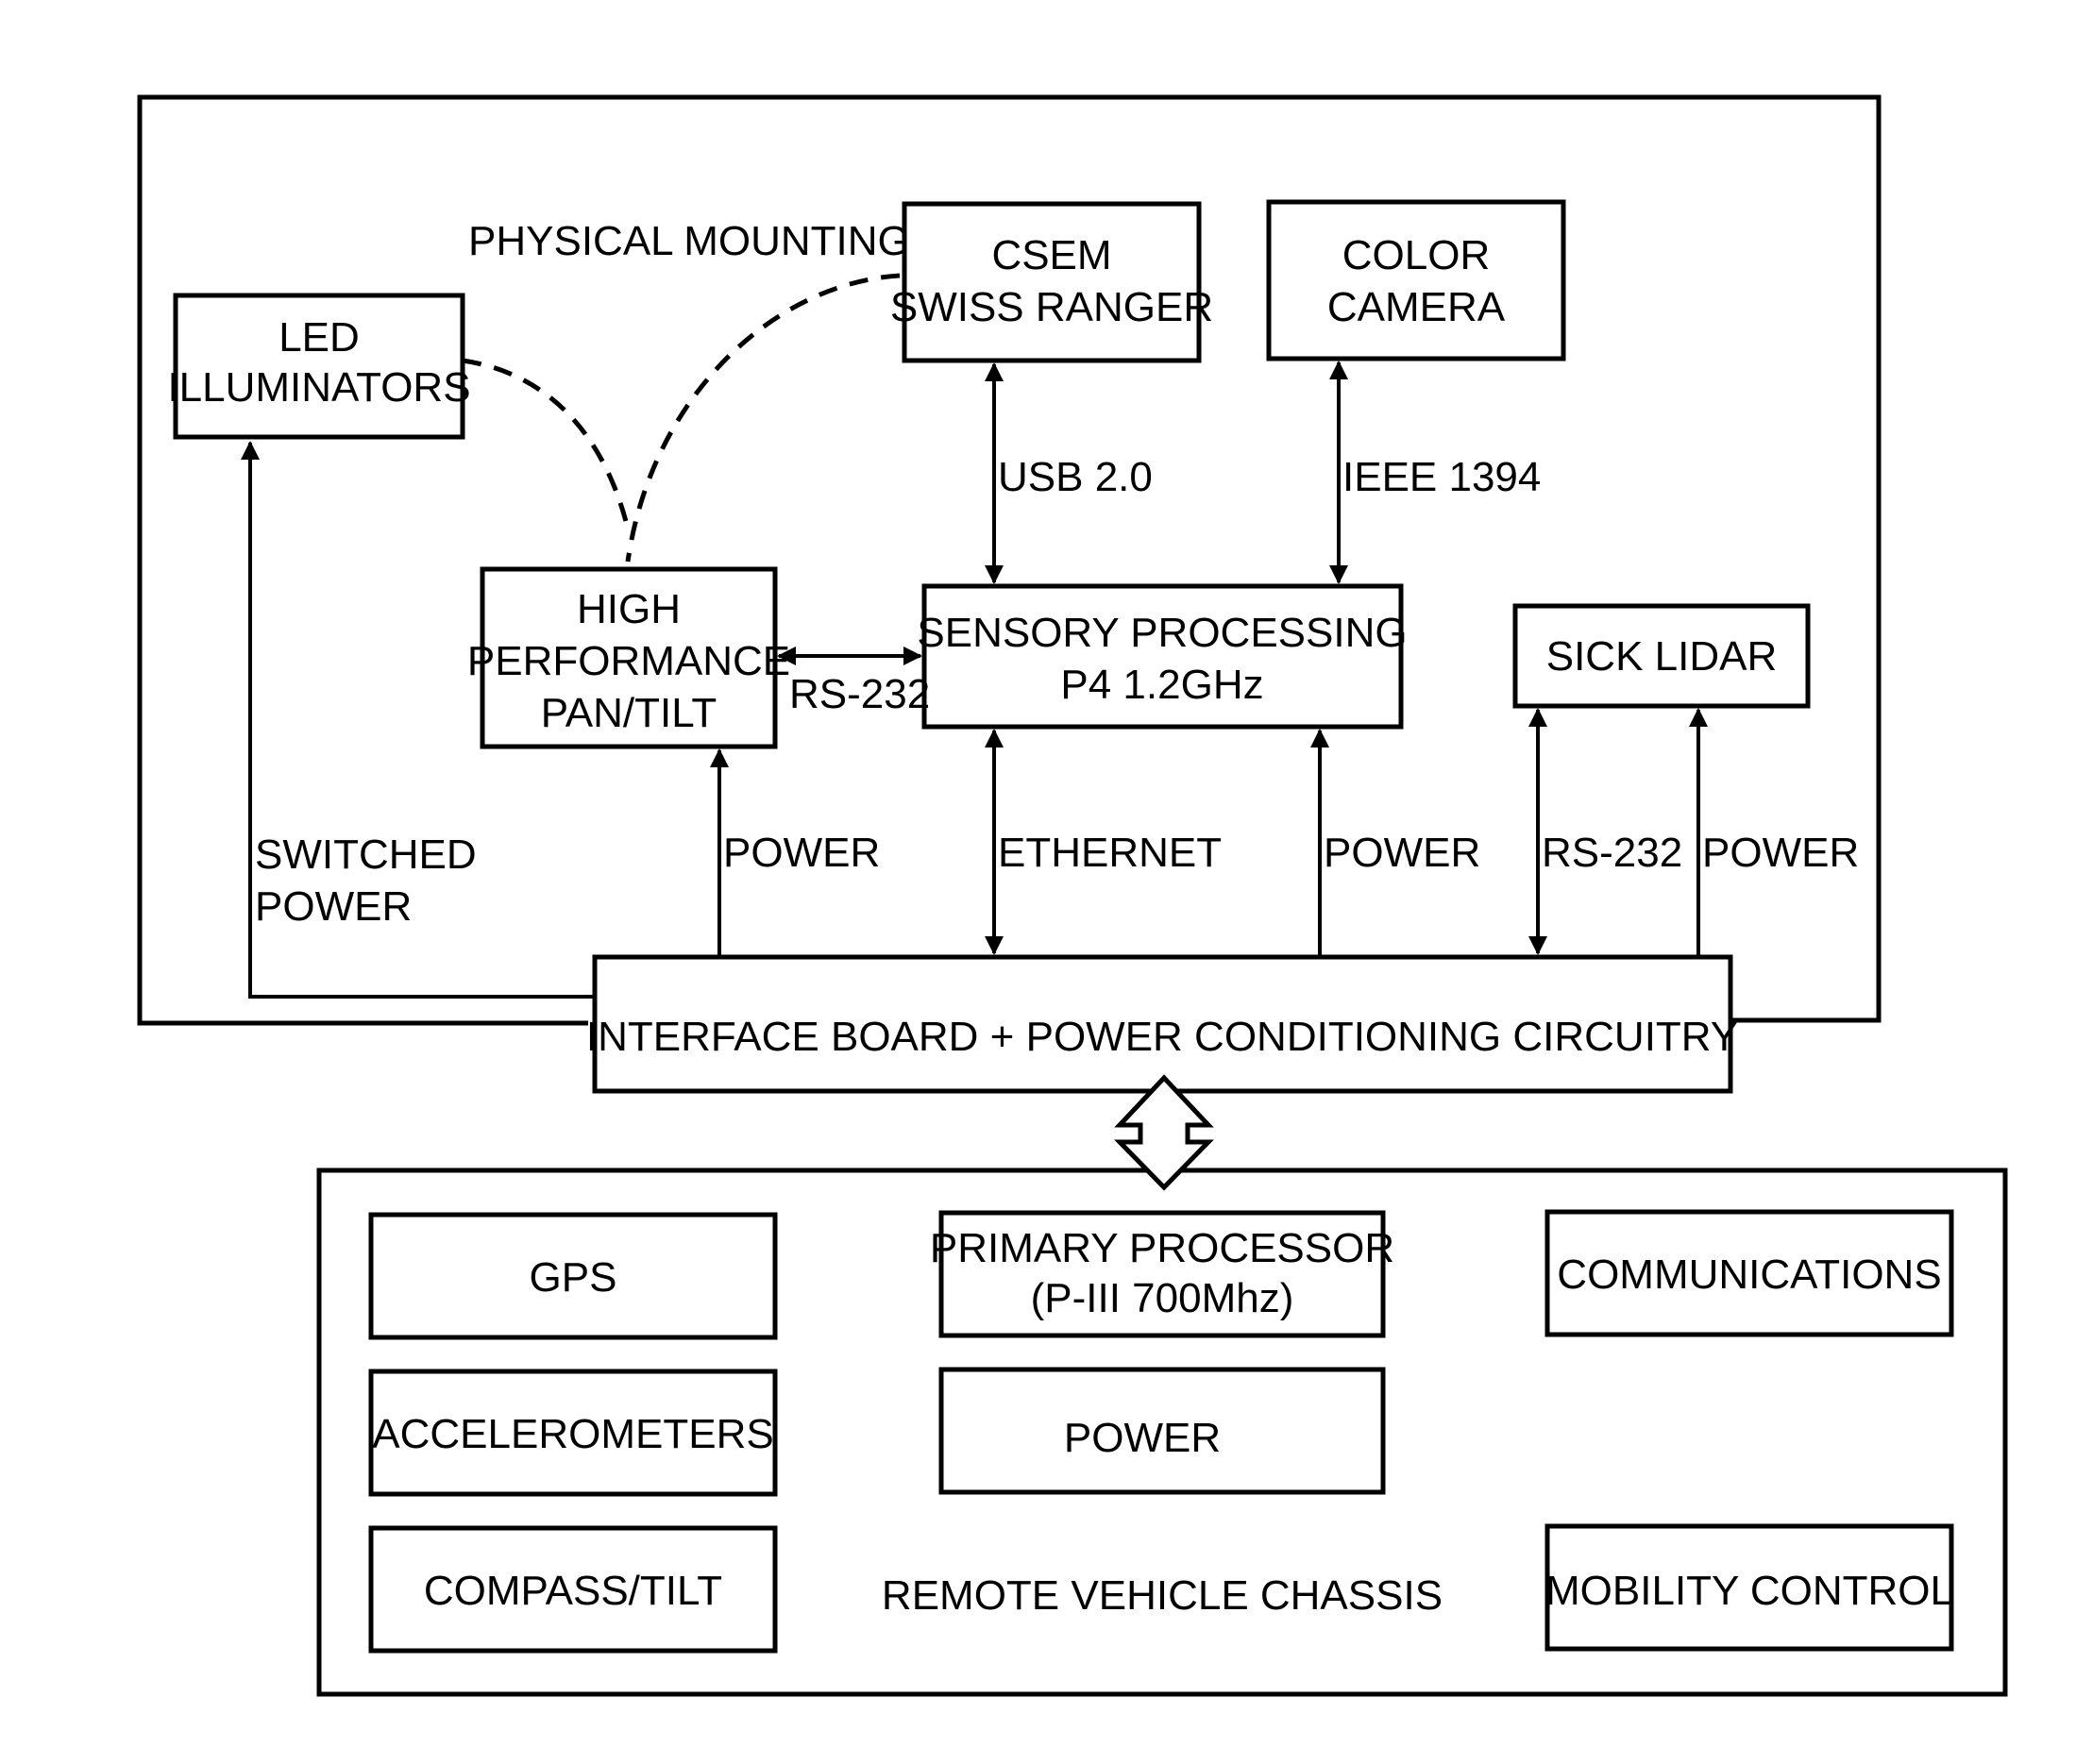 The height and width of the screenshot is (1764, 2076). What do you see at coordinates (1162, 633) in the screenshot?
I see `sensory-label-line1: SENSORY PROCESSING` at bounding box center [1162, 633].